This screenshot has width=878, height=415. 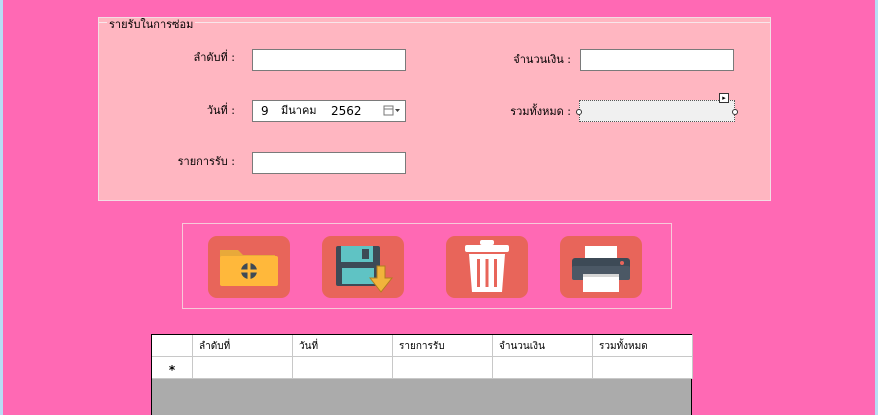 I want to click on print-button, so click(x=601, y=267).